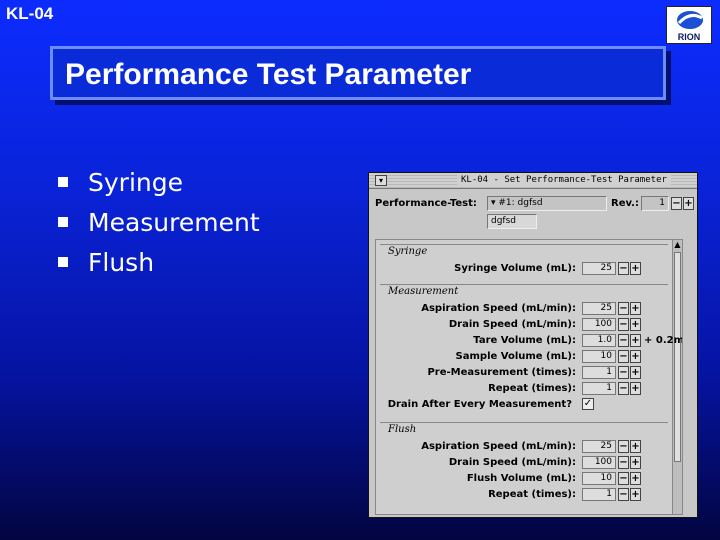 This screenshot has height=540, width=720. I want to click on parameter-extra-text: + 0.2m, so click(663, 340).